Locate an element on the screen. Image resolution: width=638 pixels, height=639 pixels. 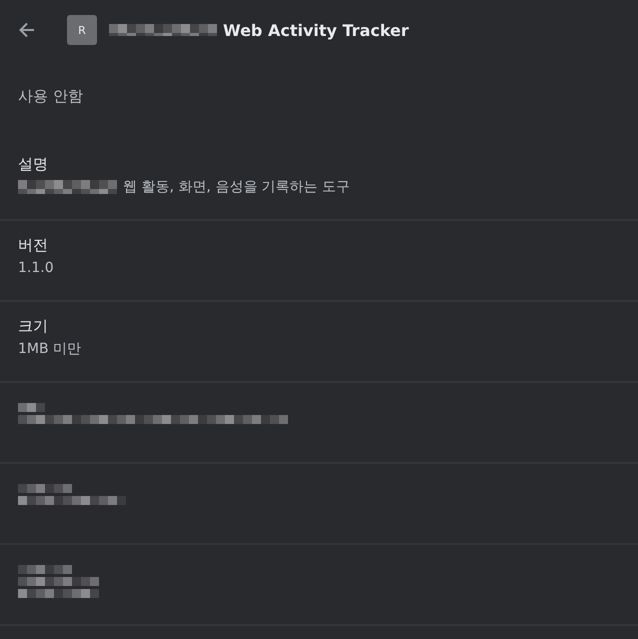
section-value: 웹 활동, 화면, 음성을 기록하는 도구 is located at coordinates (236, 187).